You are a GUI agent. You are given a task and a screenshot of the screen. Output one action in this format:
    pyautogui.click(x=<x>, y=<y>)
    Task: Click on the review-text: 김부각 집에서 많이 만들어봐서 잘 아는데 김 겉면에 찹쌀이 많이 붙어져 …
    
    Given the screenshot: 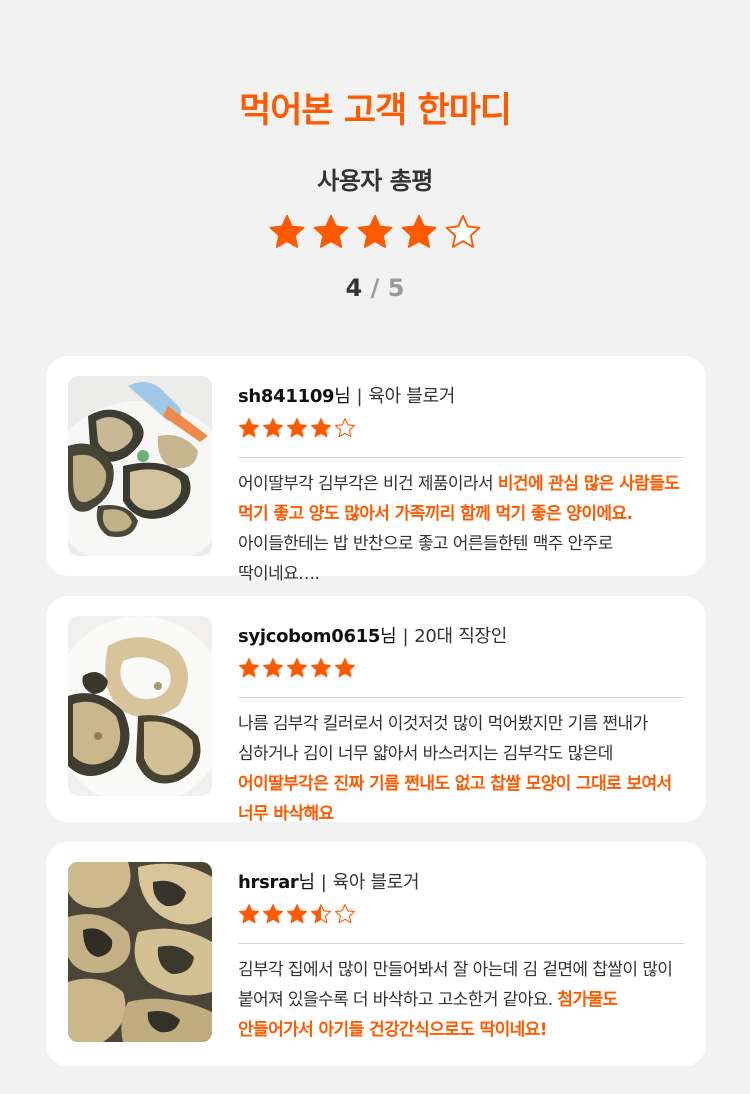 What is the action you would take?
    pyautogui.click(x=461, y=1000)
    